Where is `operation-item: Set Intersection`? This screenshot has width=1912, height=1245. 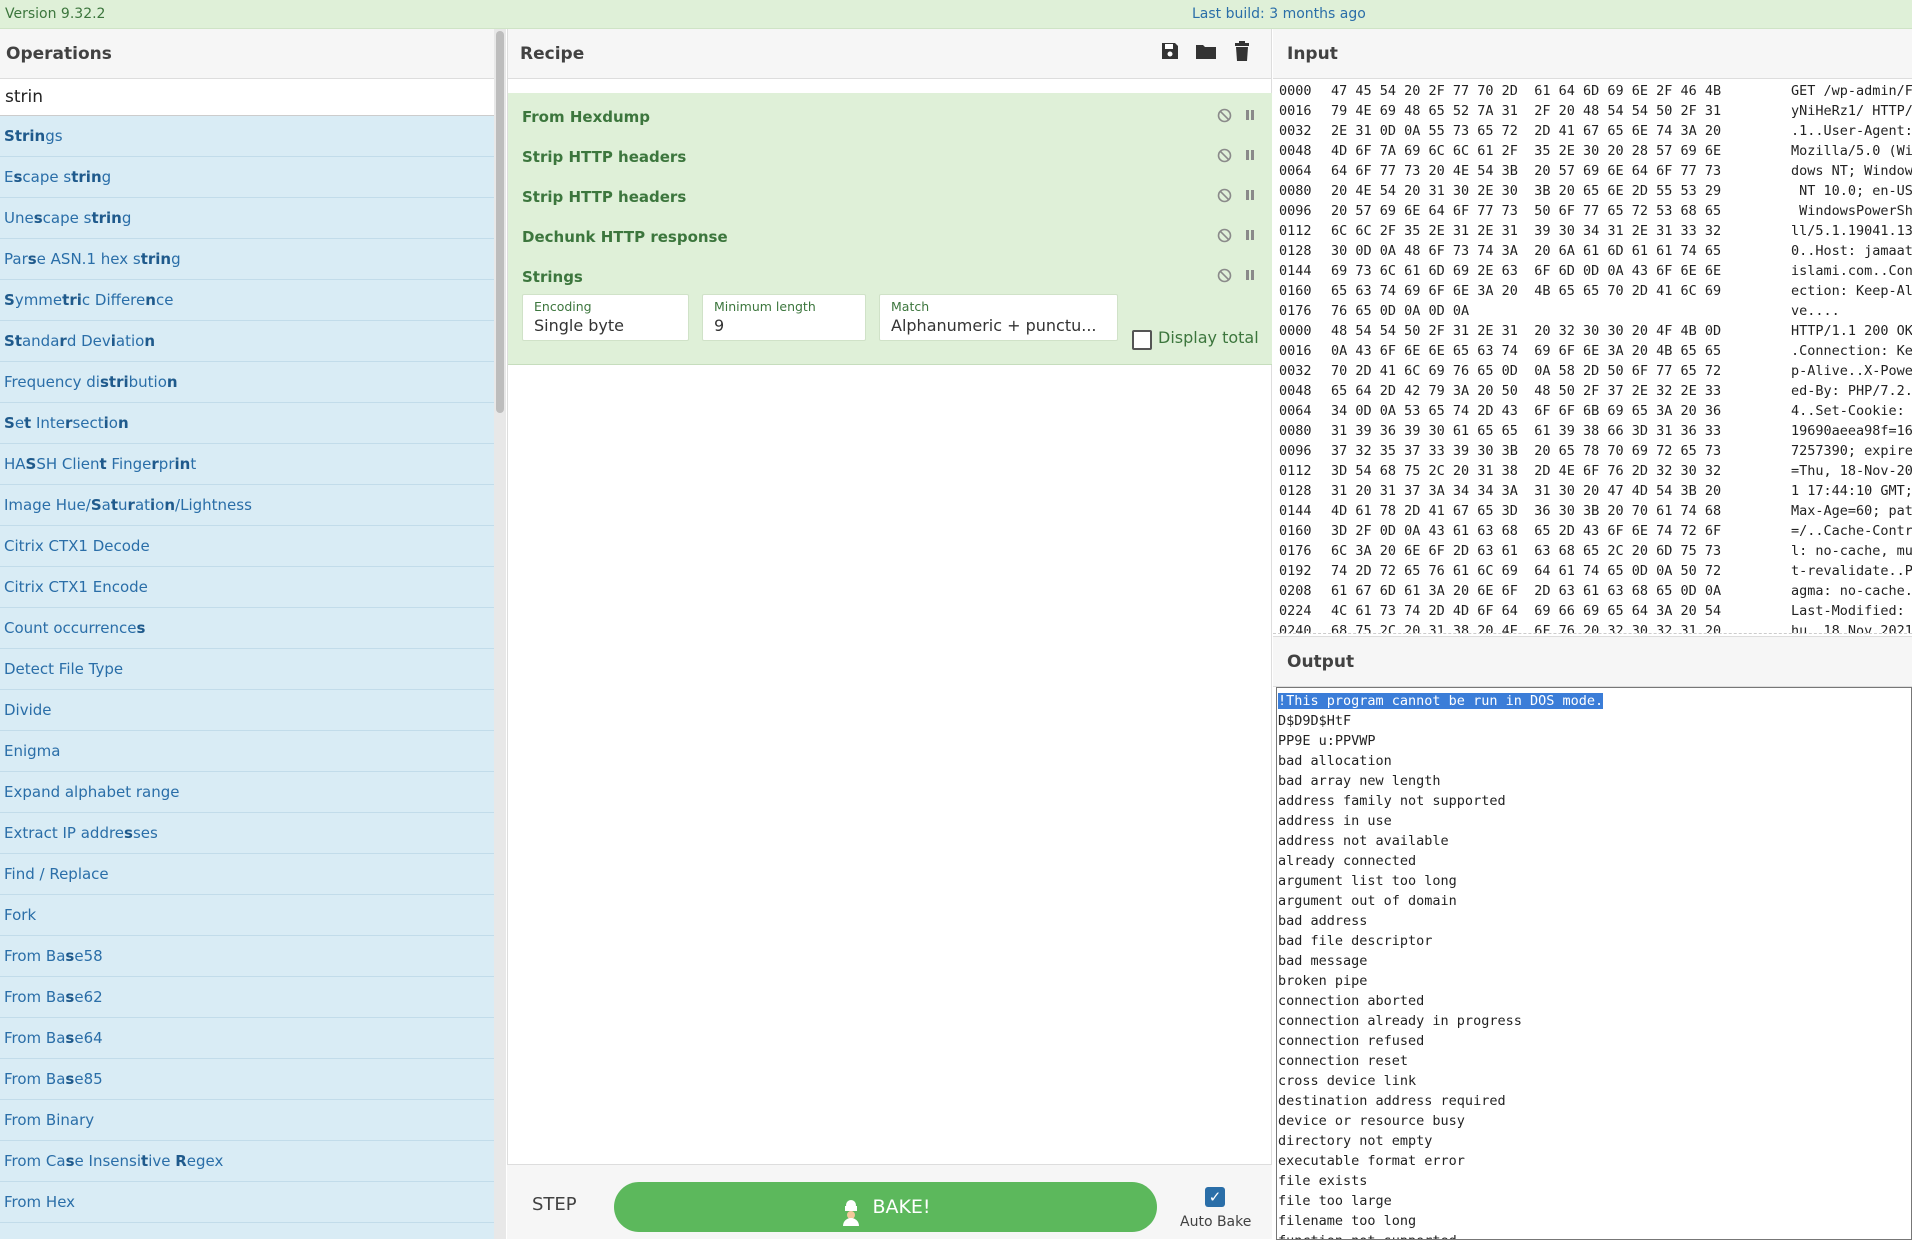
operation-item: Set Intersection is located at coordinates (247, 423).